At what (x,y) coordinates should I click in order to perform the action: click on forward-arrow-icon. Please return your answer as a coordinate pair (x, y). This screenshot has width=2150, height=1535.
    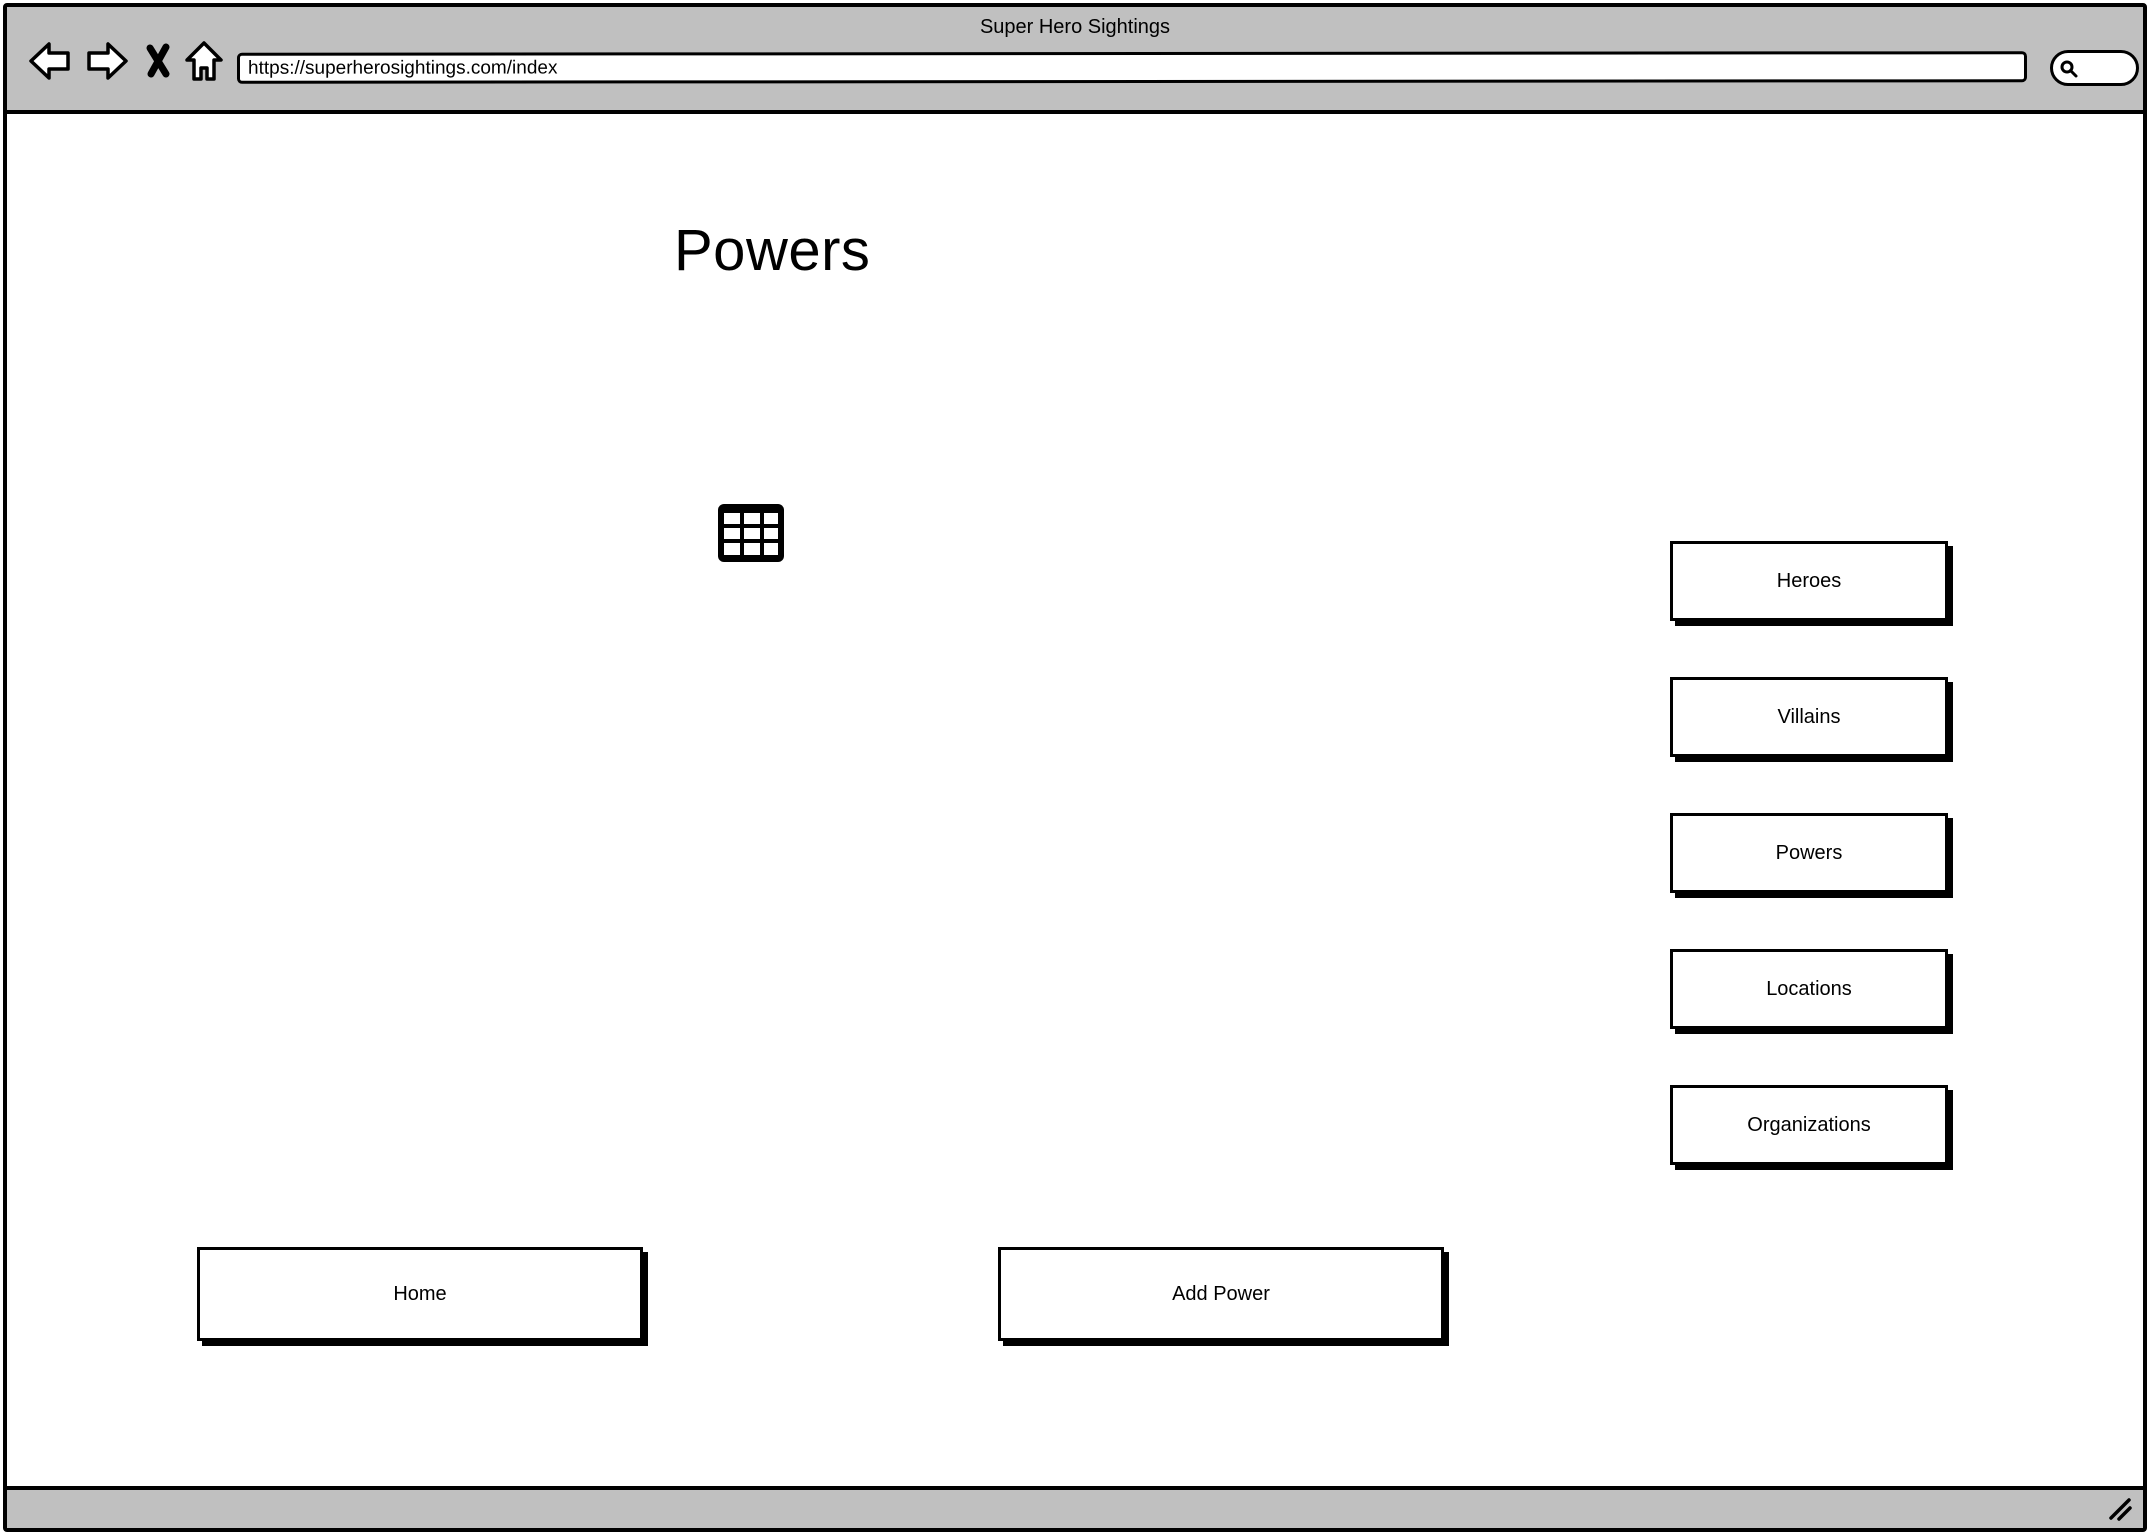
    Looking at the image, I should click on (107, 61).